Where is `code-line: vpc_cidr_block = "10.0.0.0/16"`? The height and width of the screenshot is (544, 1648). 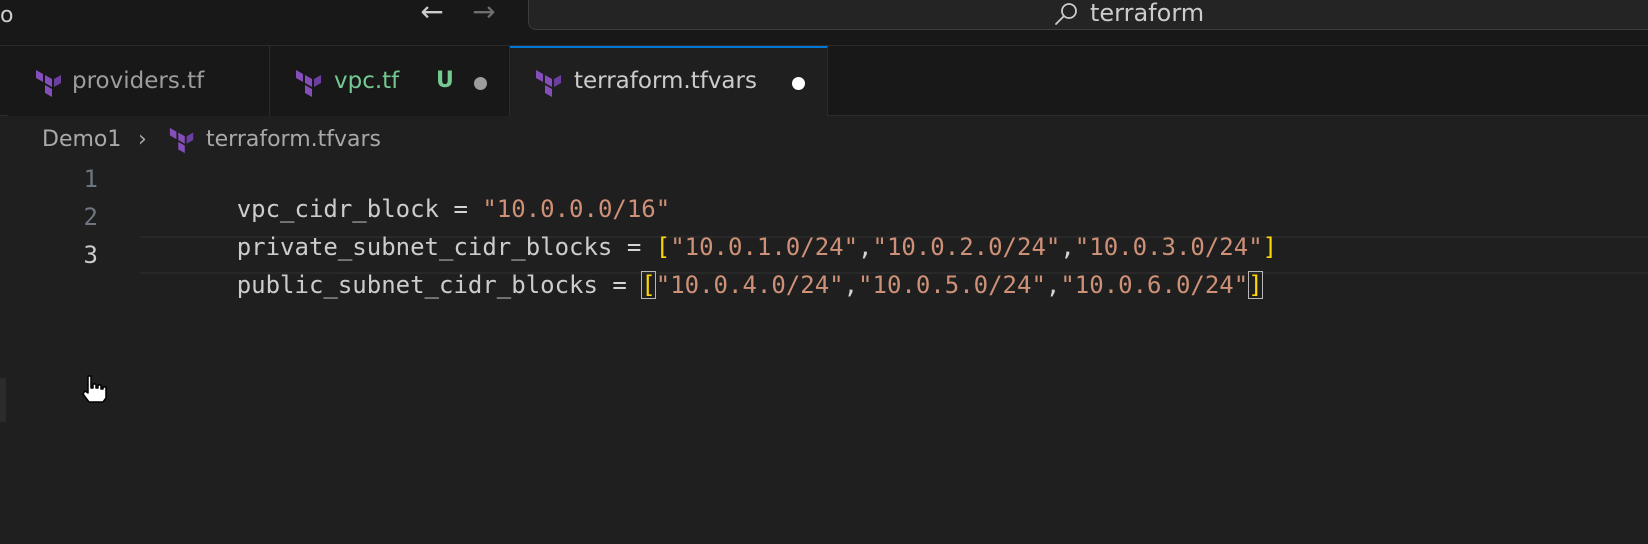
code-line: vpc_cidr_block = "10.0.0.0/16" is located at coordinates (410, 187).